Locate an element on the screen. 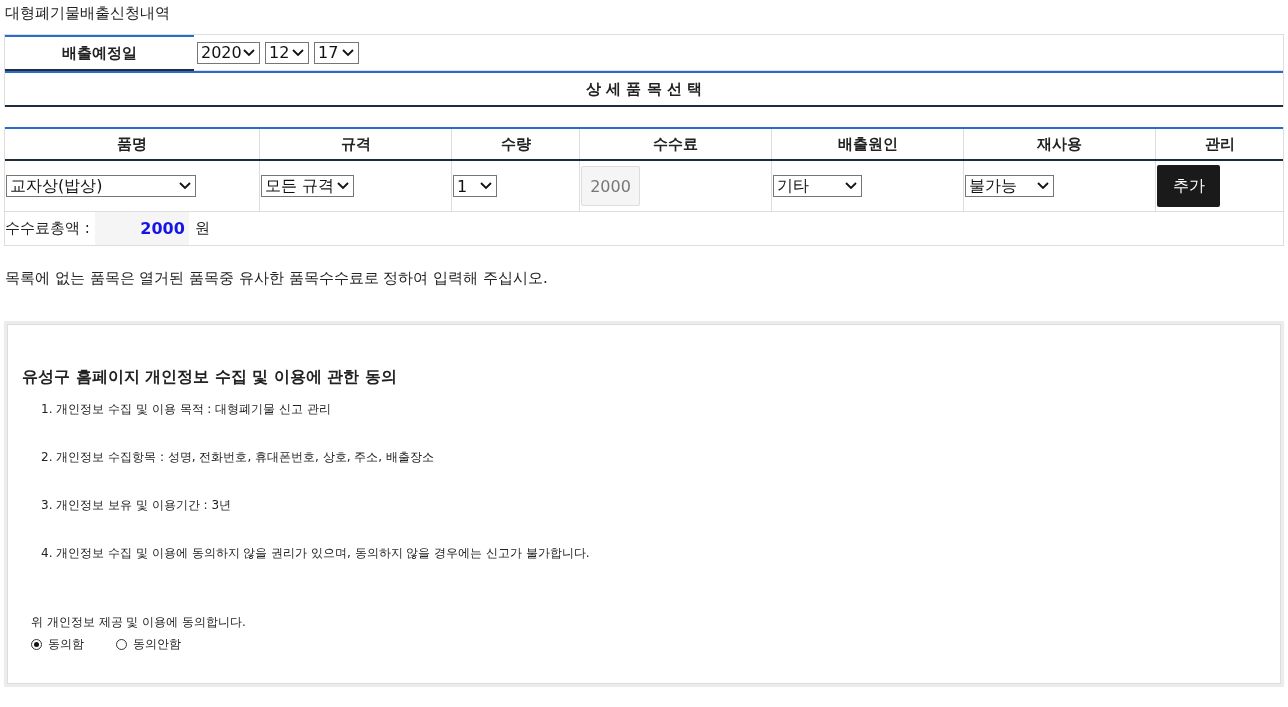 The height and width of the screenshot is (707, 1288). date-label: 배출예정일 is located at coordinates (99, 53).